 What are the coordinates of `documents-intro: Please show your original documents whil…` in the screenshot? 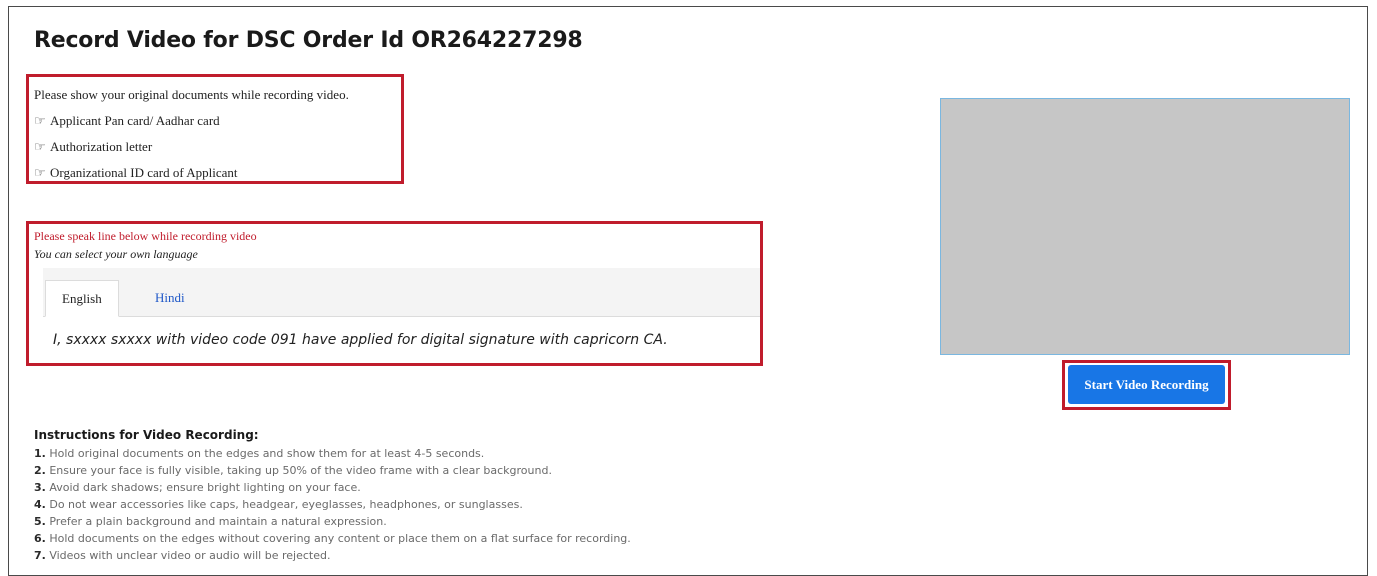 It's located at (191, 94).